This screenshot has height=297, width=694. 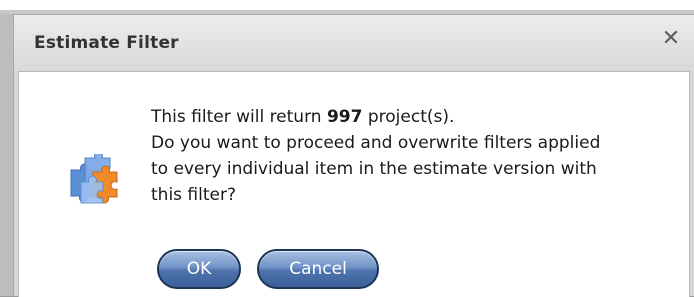 I want to click on ok-button: OK, so click(x=199, y=269).